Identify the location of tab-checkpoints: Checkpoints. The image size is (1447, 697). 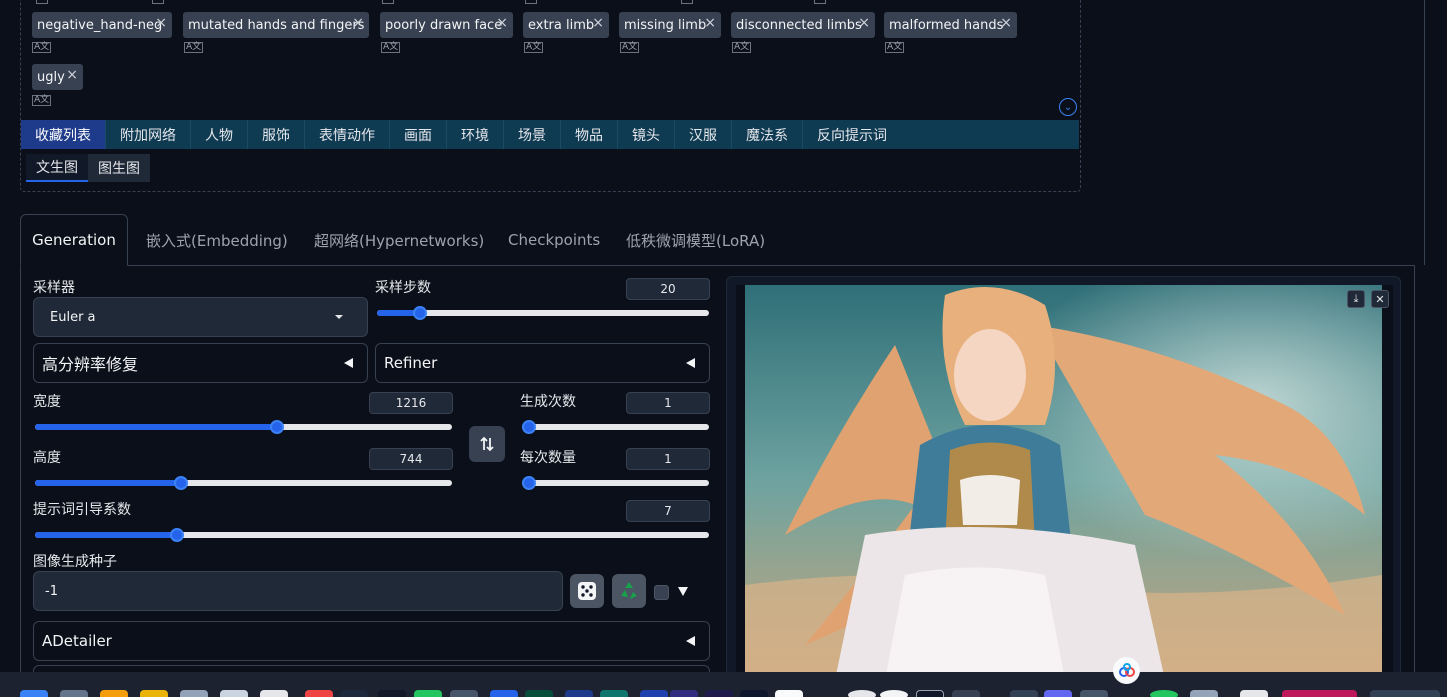
(554, 240).